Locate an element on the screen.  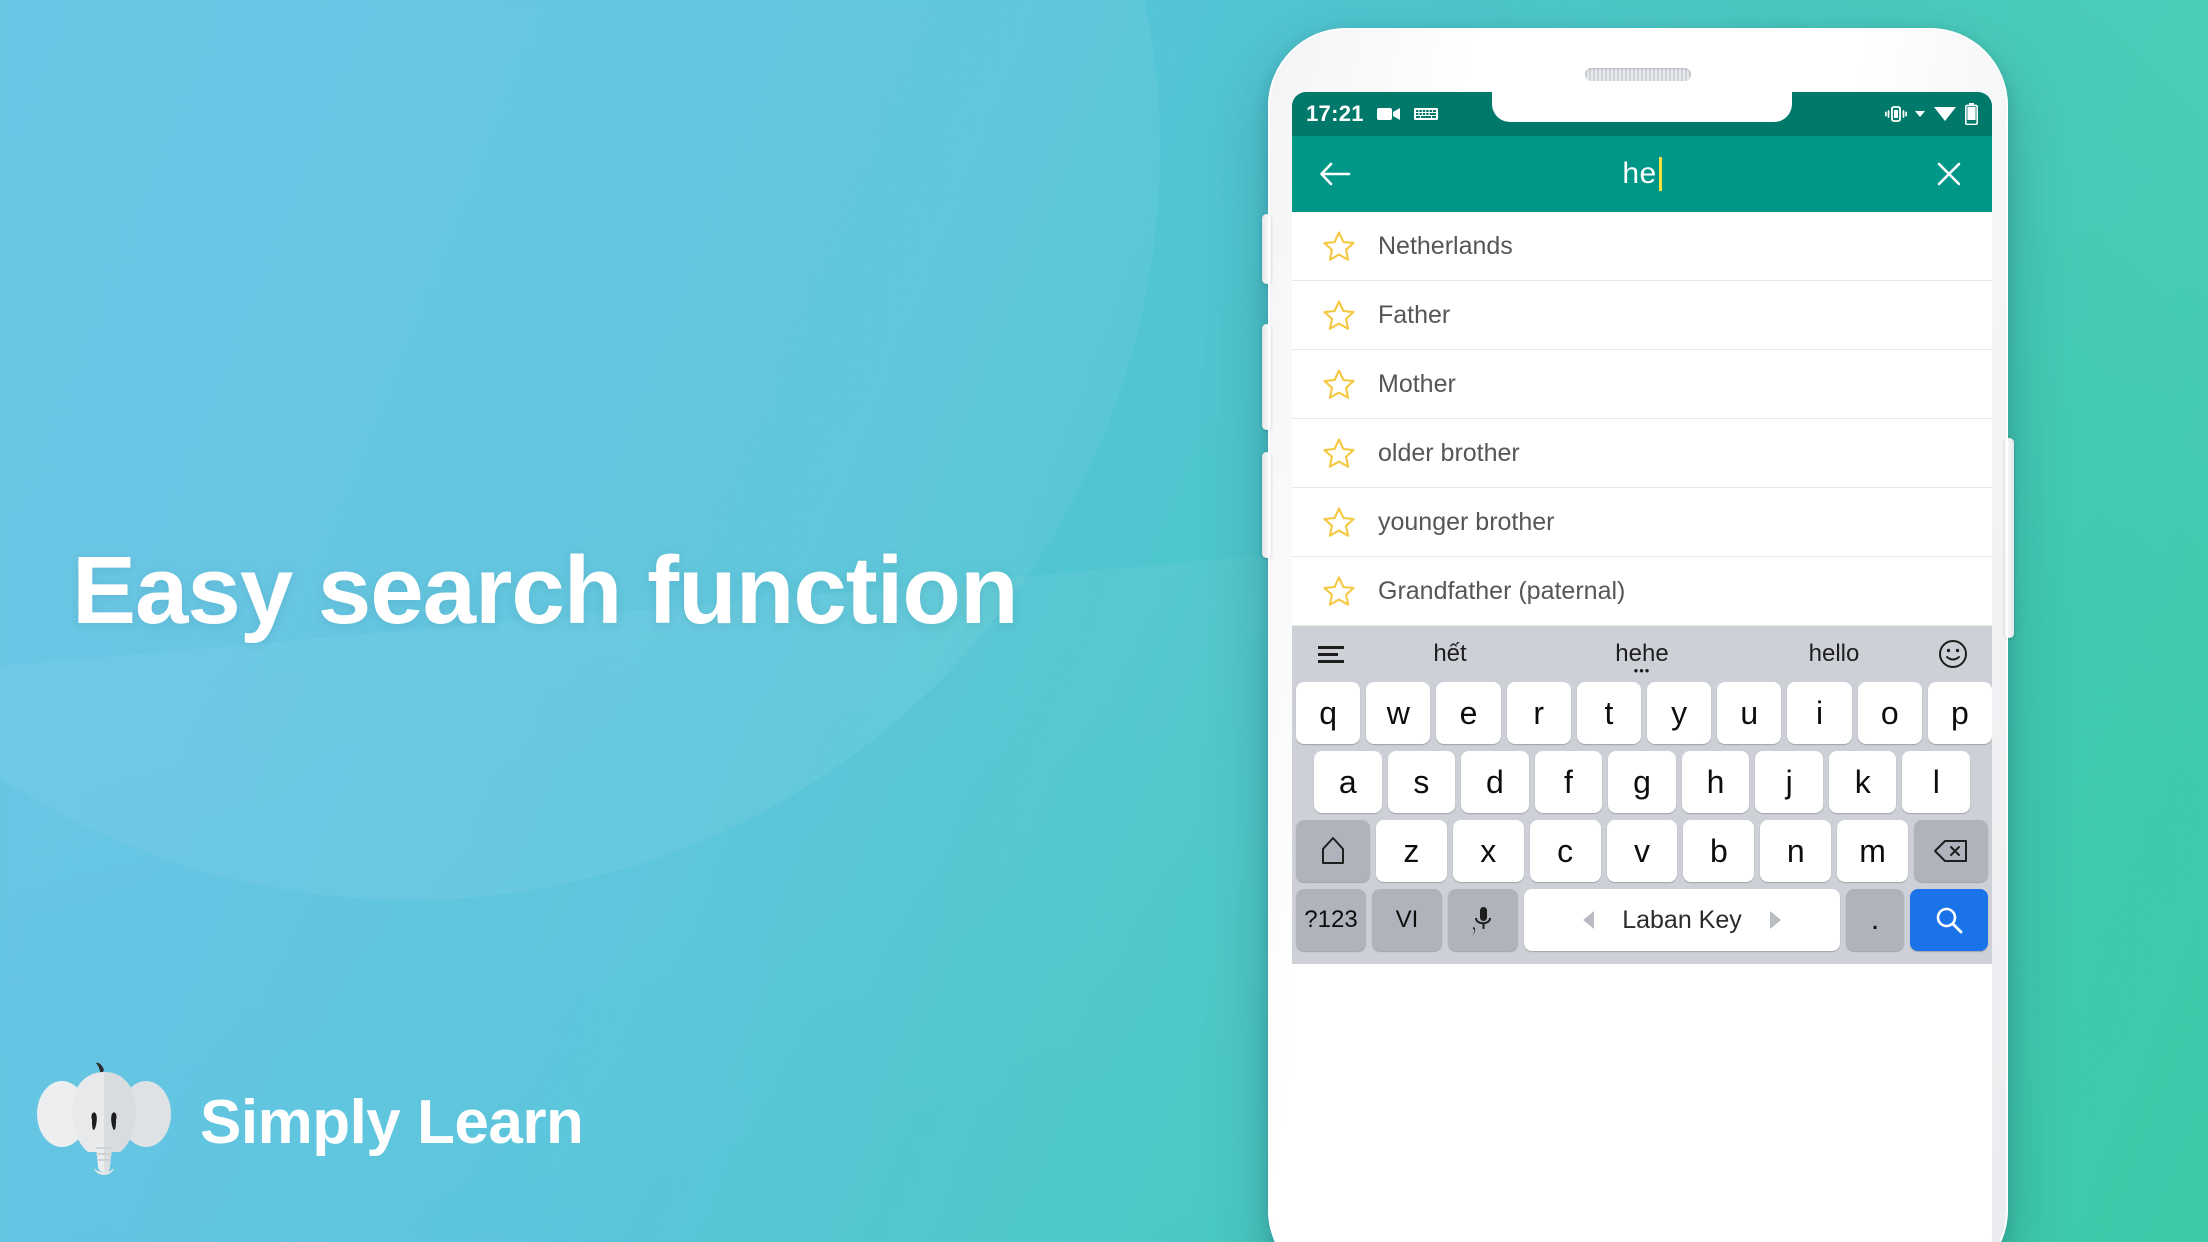
status-bar-clock: 17:21 is located at coordinates (1335, 113).